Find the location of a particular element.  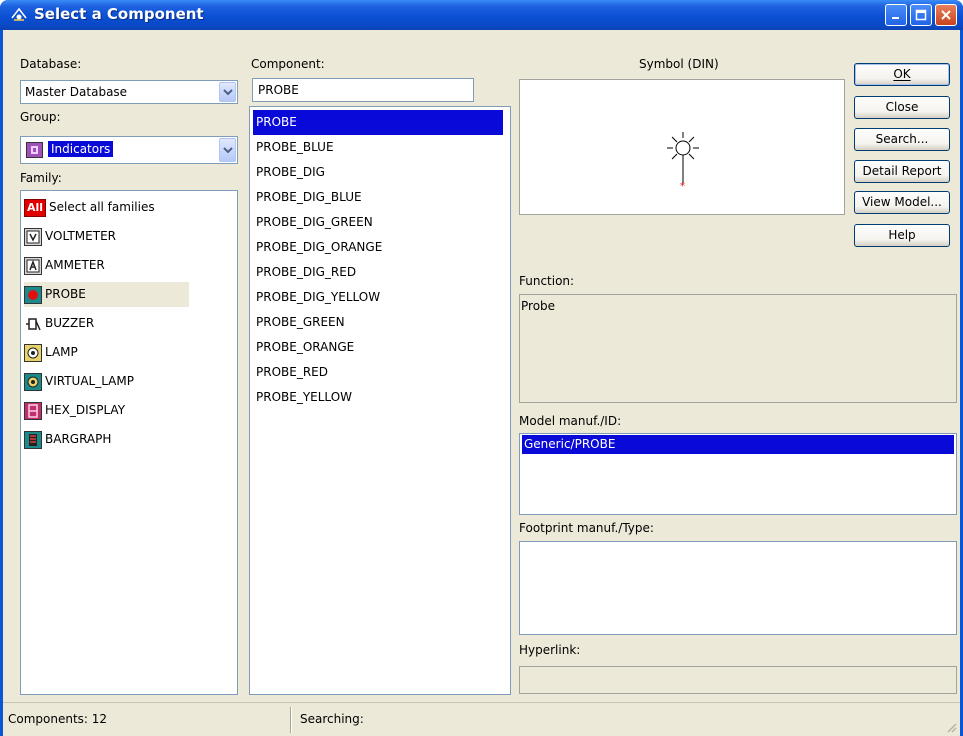

virtual-lamp-icon is located at coordinates (33, 381).